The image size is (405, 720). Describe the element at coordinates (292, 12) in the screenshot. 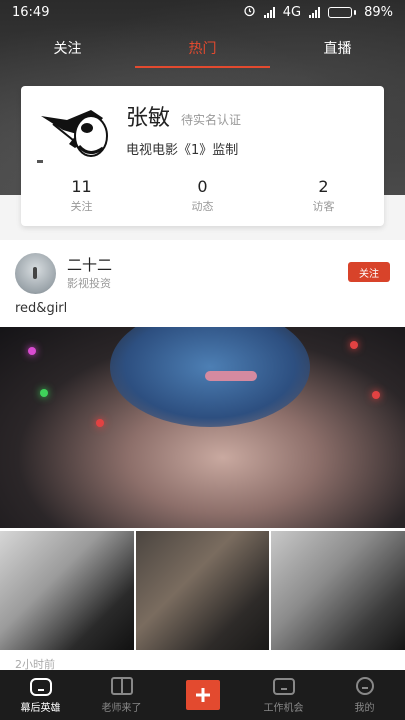

I see `network-type: 4G` at that location.